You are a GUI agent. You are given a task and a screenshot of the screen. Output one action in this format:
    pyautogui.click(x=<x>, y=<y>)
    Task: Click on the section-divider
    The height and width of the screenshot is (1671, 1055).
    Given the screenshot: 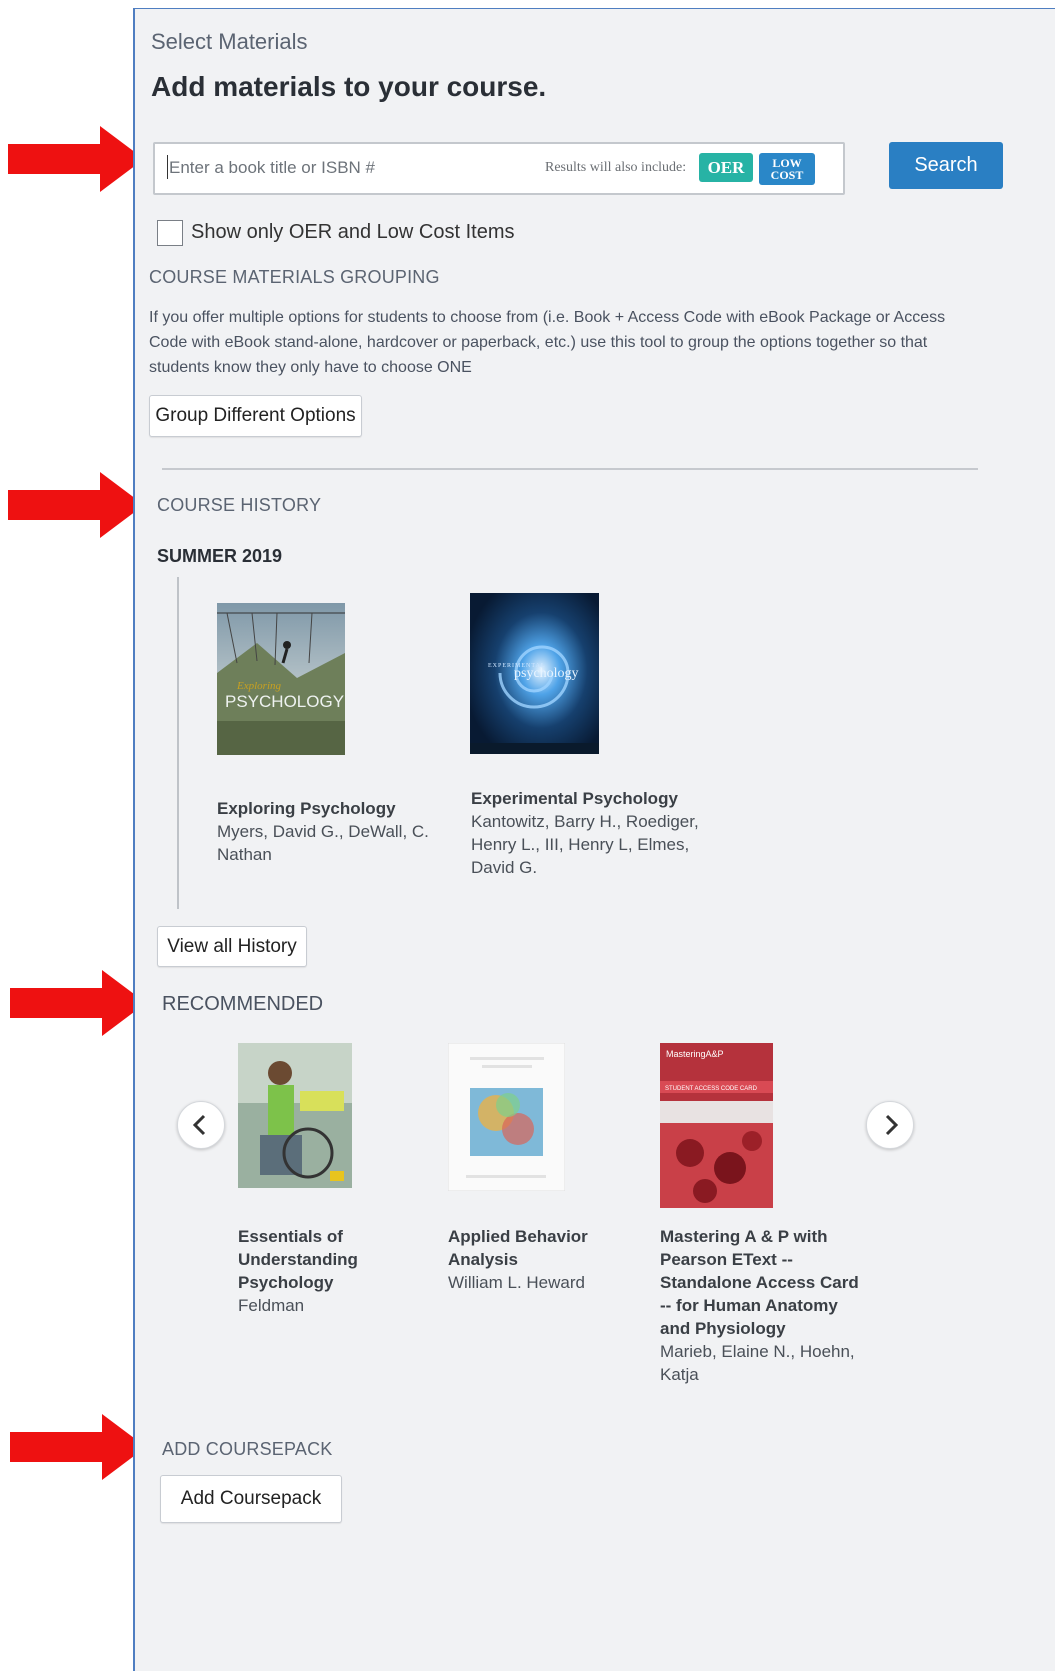 What is the action you would take?
    pyautogui.click(x=570, y=469)
    